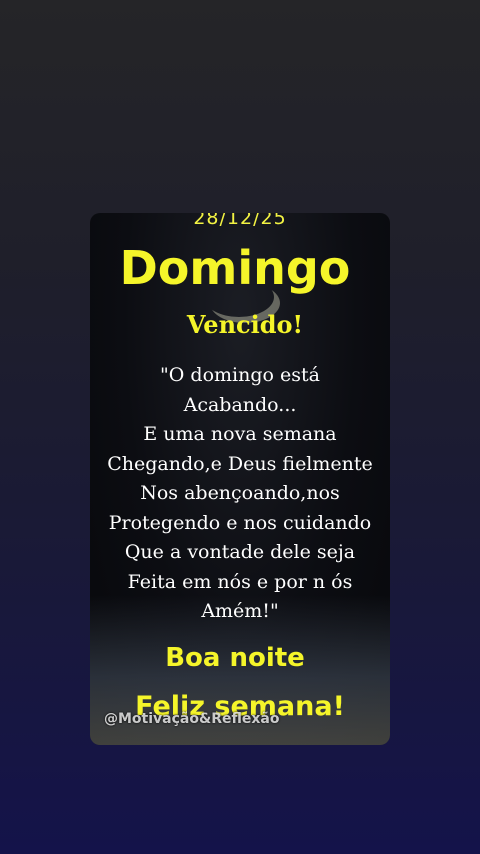 This screenshot has height=854, width=480. I want to click on day-title: Domingo, so click(235, 268).